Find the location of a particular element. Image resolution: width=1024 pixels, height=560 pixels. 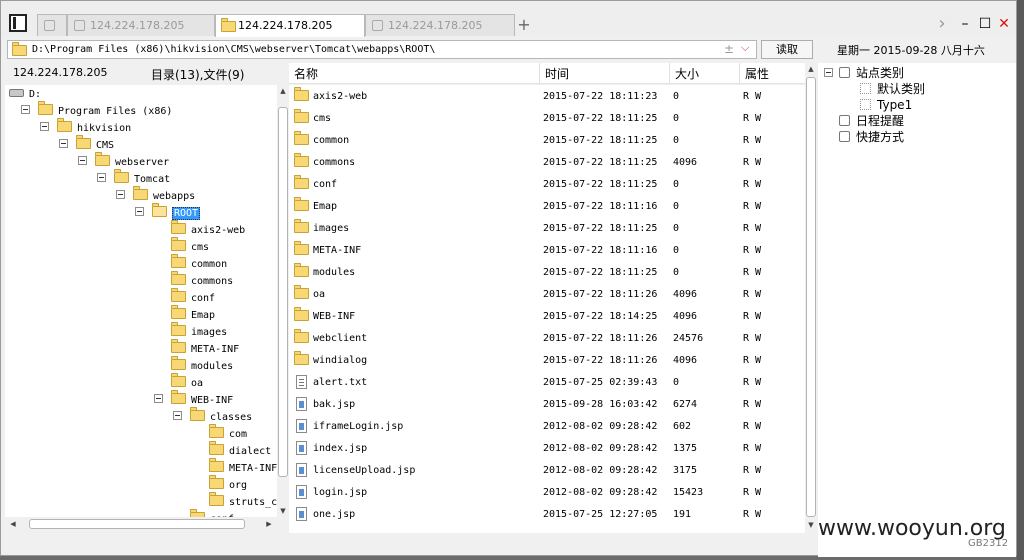

col-name-header: 名称 is located at coordinates (306, 73).